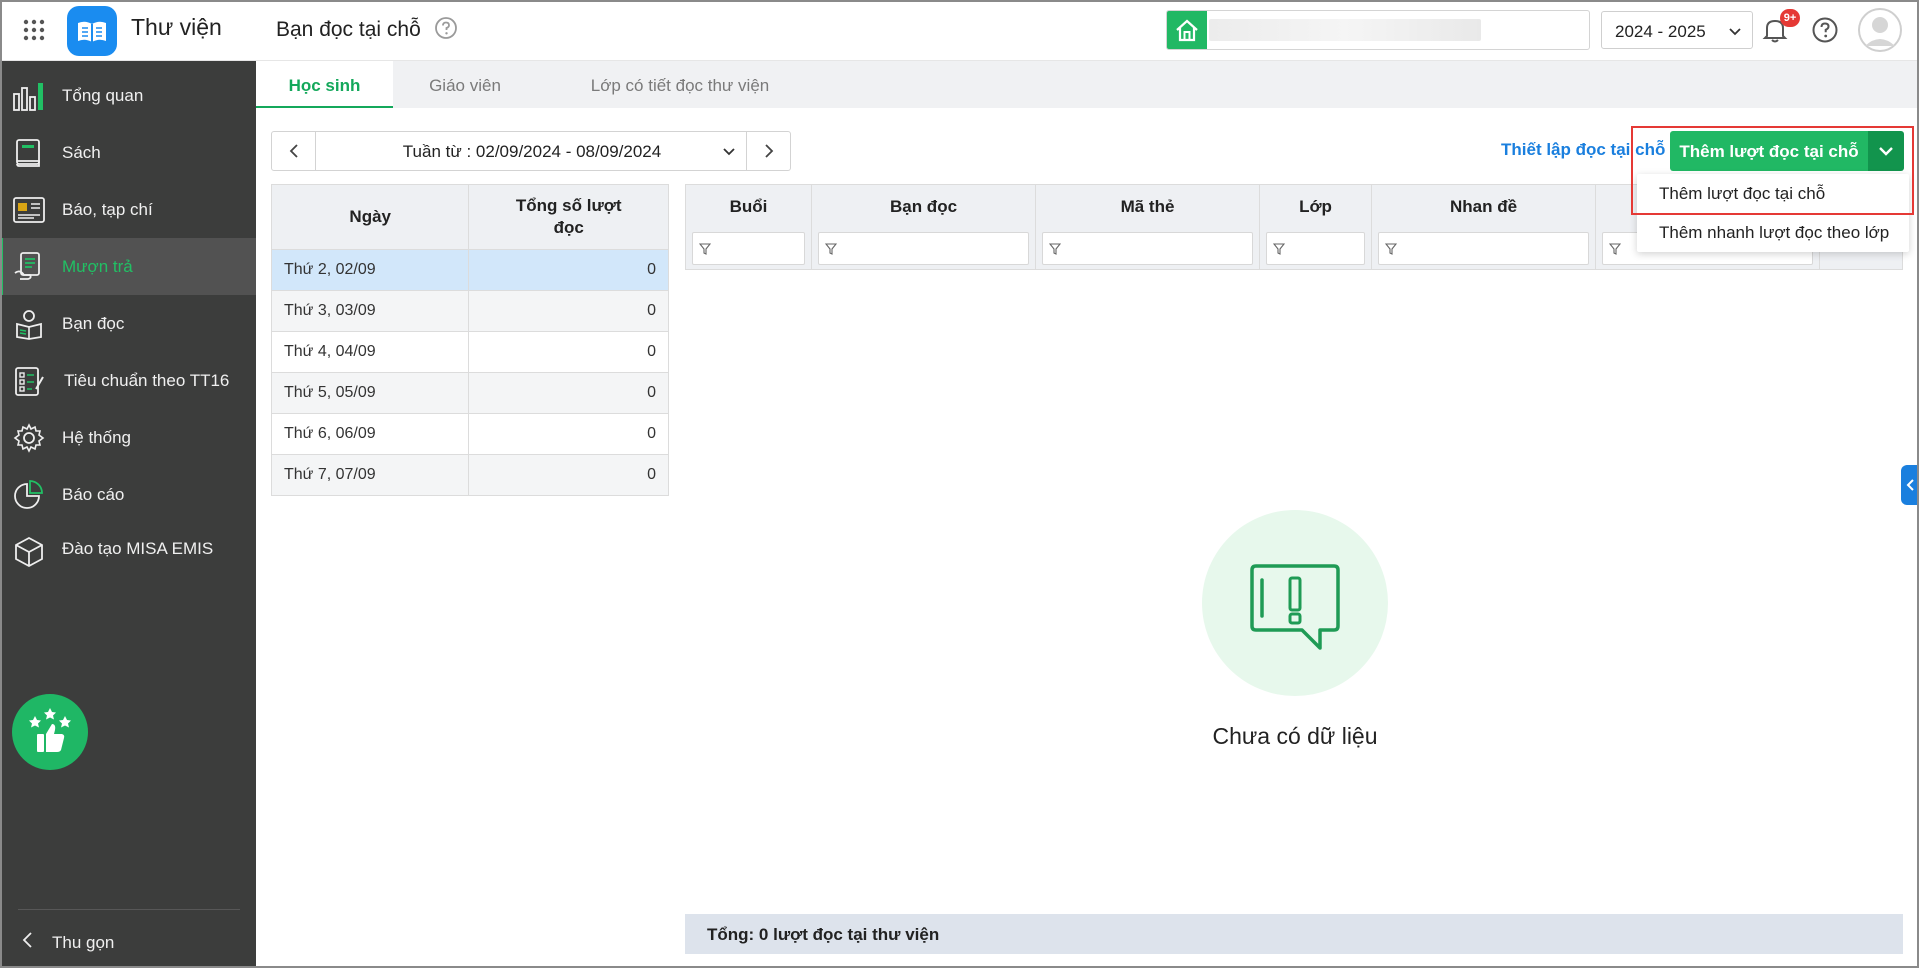 The height and width of the screenshot is (968, 1919). I want to click on sidebar-item-standards: Tiêu chuẩn theo TT16, so click(128, 380).